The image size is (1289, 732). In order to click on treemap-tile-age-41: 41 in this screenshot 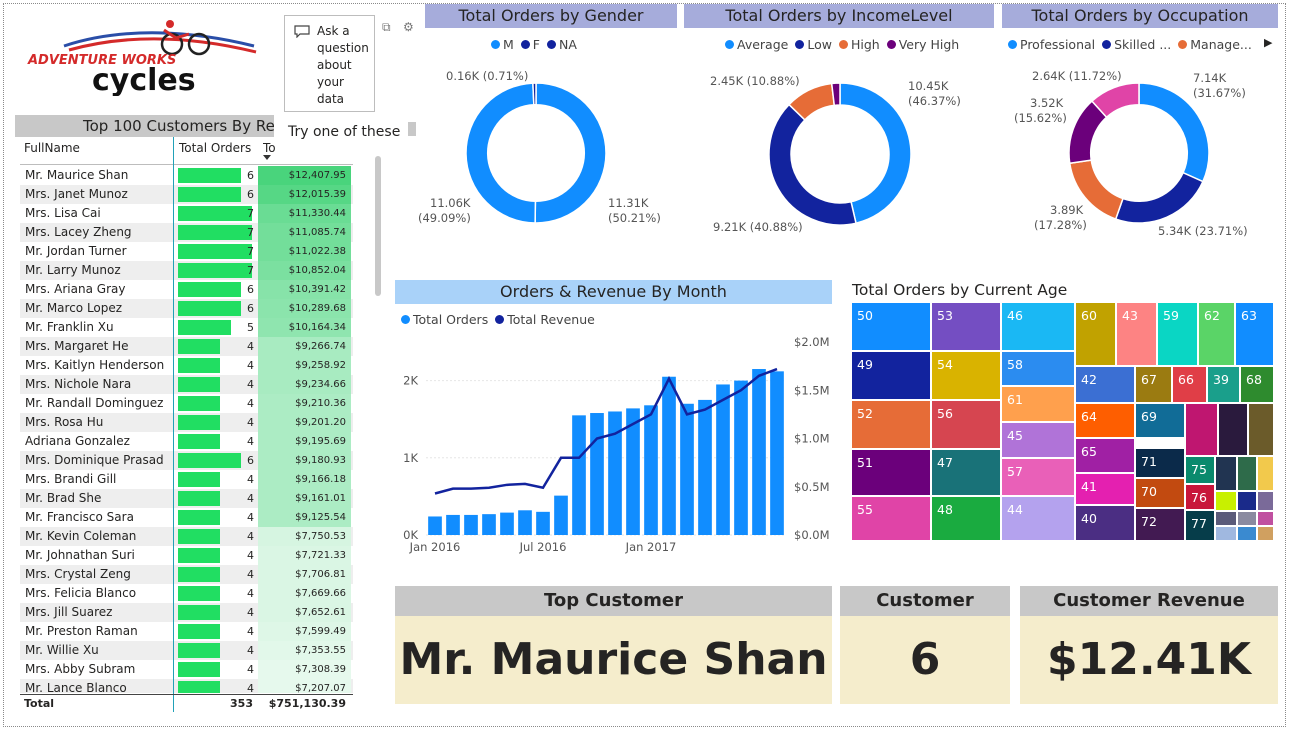, I will do `click(1106, 490)`.